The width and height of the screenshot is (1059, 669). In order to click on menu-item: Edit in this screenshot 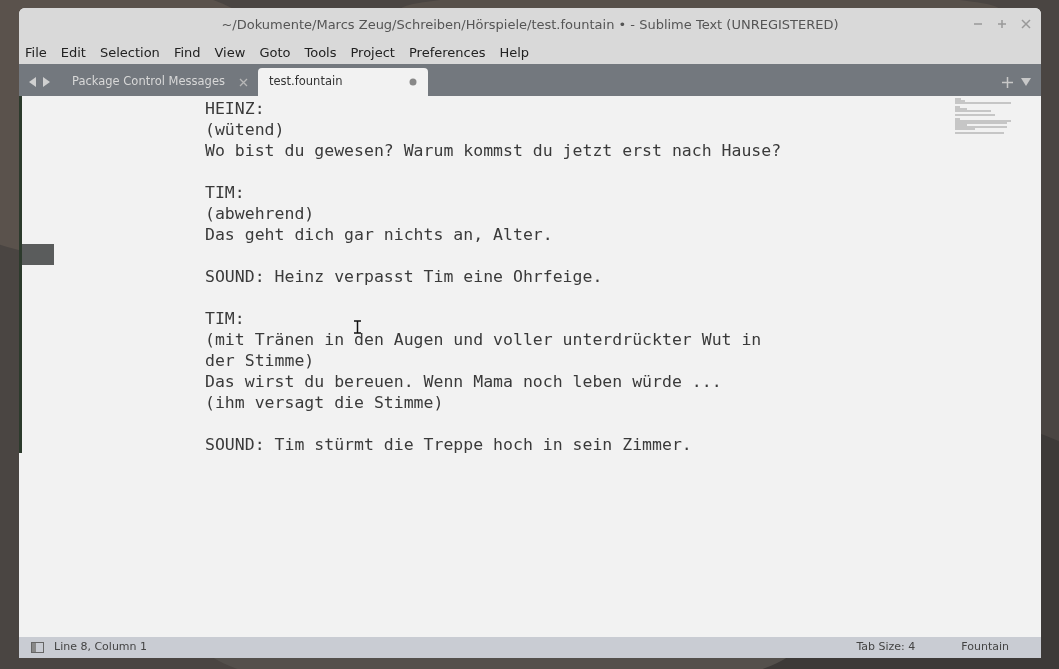, I will do `click(73, 53)`.